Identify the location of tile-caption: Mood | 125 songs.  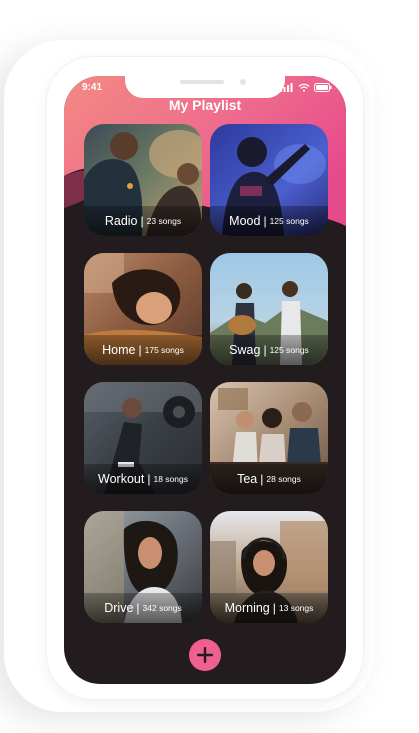
(269, 221).